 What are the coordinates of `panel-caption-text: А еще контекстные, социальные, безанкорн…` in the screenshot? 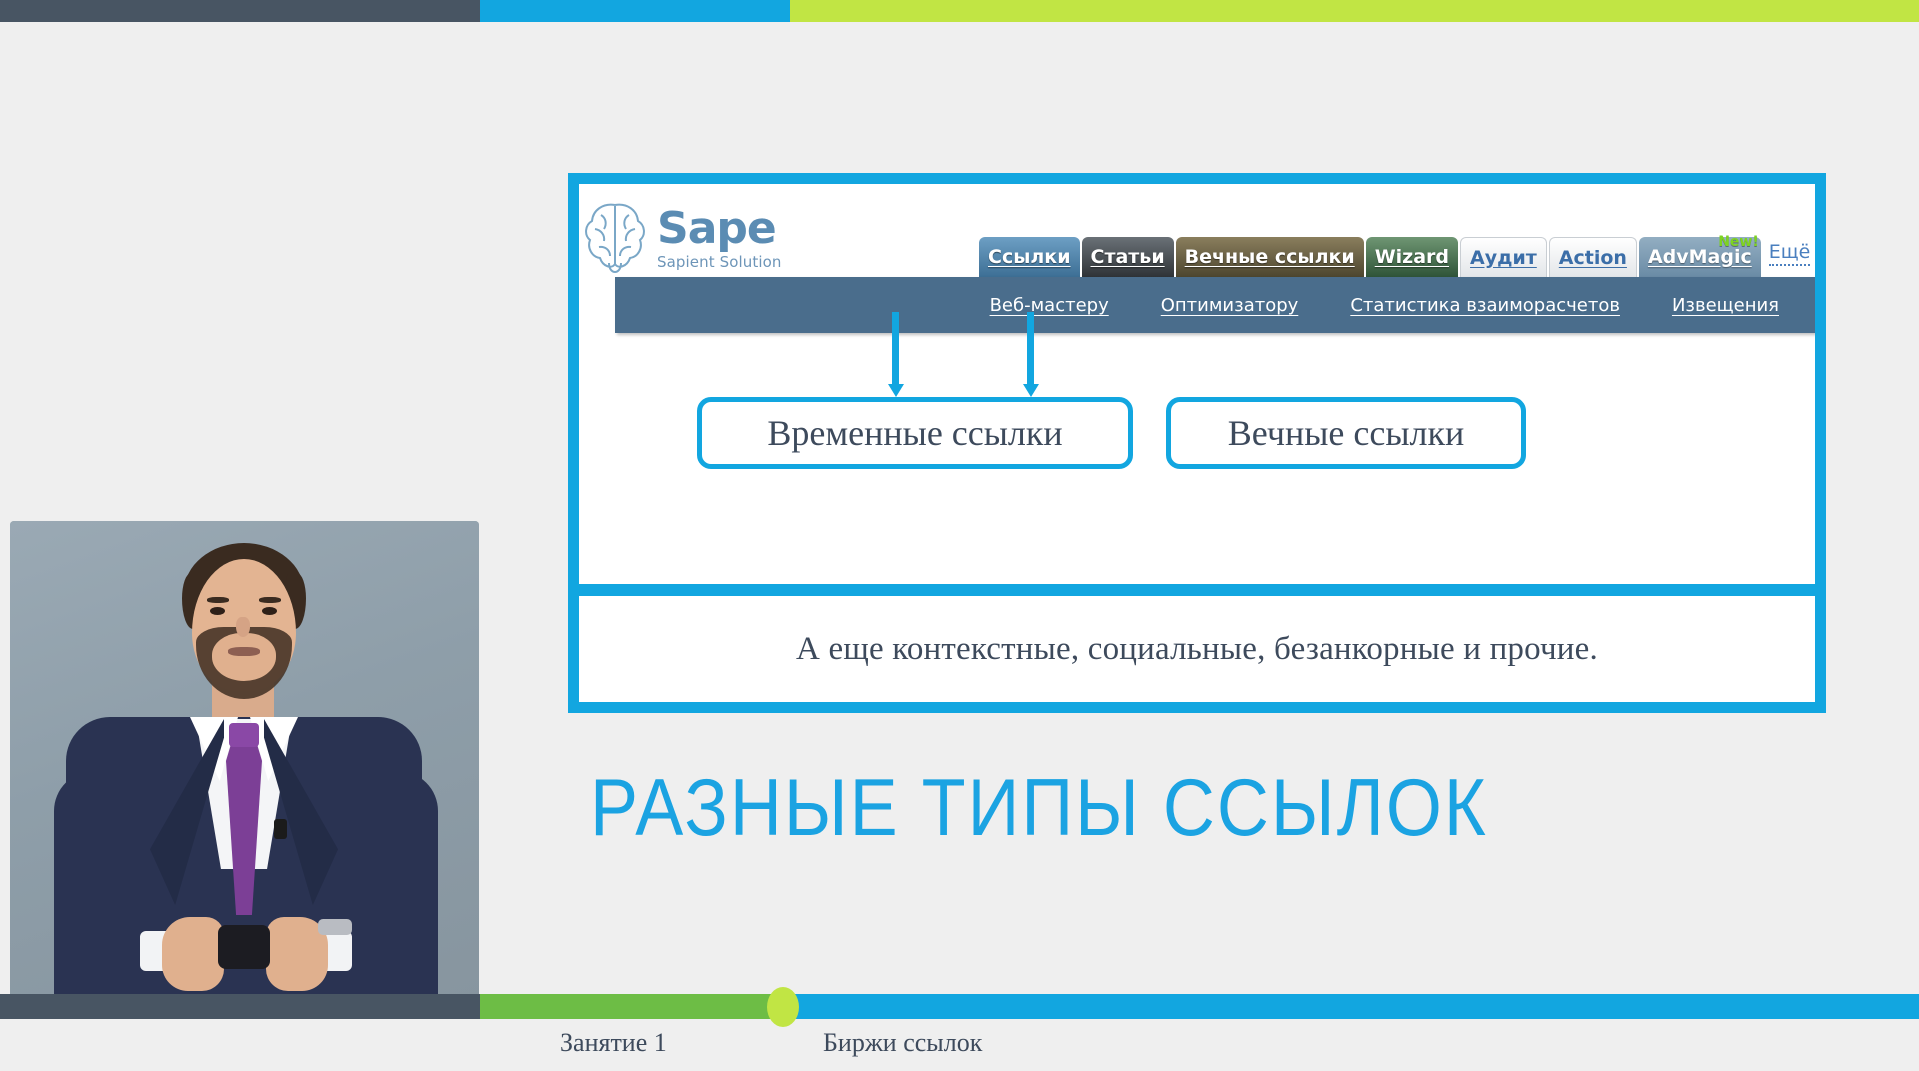 It's located at (1197, 648).